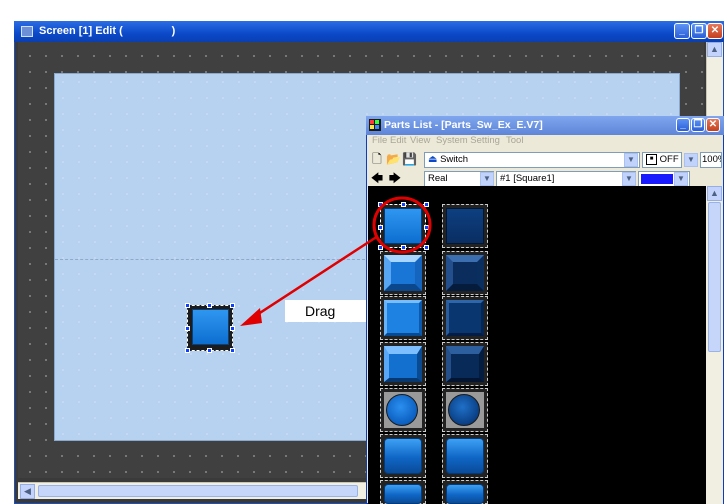 Image resolution: width=724 pixels, height=504 pixels. What do you see at coordinates (251, 317) in the screenshot?
I see `drag-arrow-head` at bounding box center [251, 317].